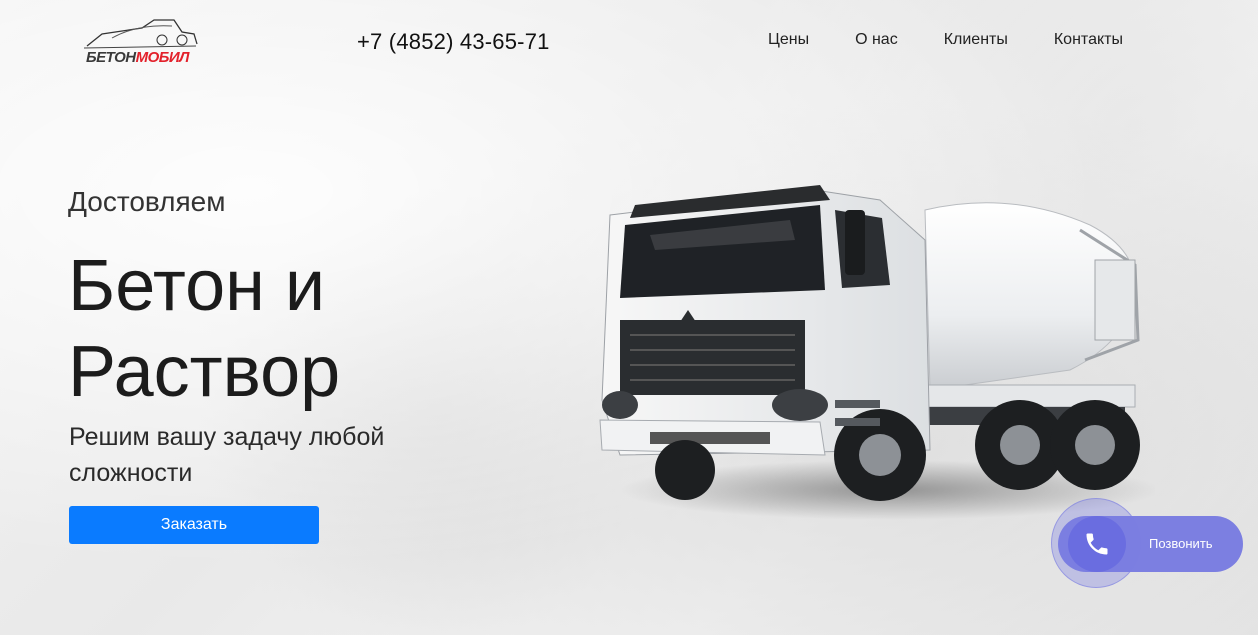 The height and width of the screenshot is (635, 1258). I want to click on main-nav: Цены О нас Клиенты Контакты, so click(945, 40).